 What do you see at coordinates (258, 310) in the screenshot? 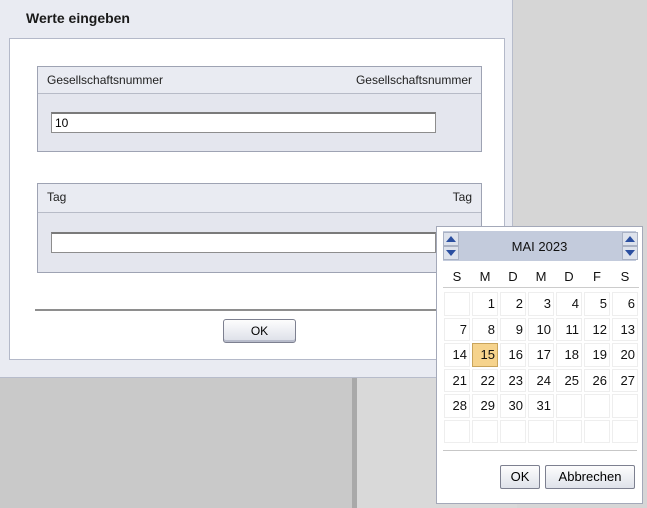
I see `separator` at bounding box center [258, 310].